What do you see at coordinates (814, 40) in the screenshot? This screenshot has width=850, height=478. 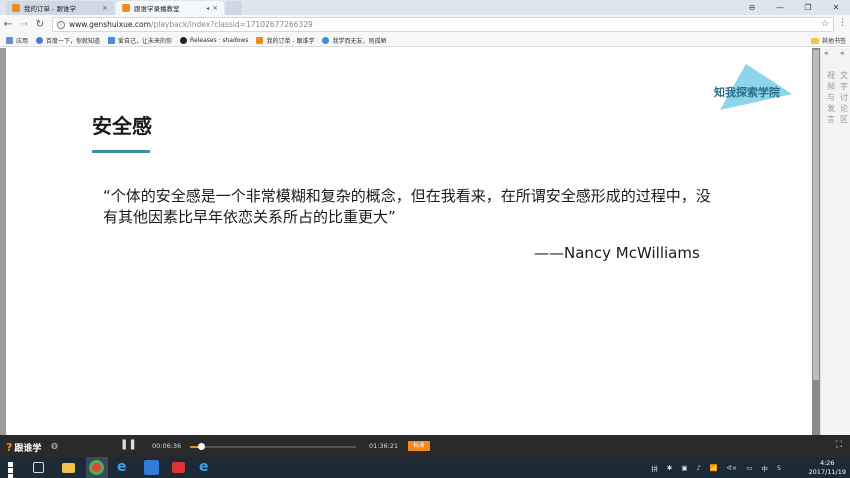 I see `folder-icon` at bounding box center [814, 40].